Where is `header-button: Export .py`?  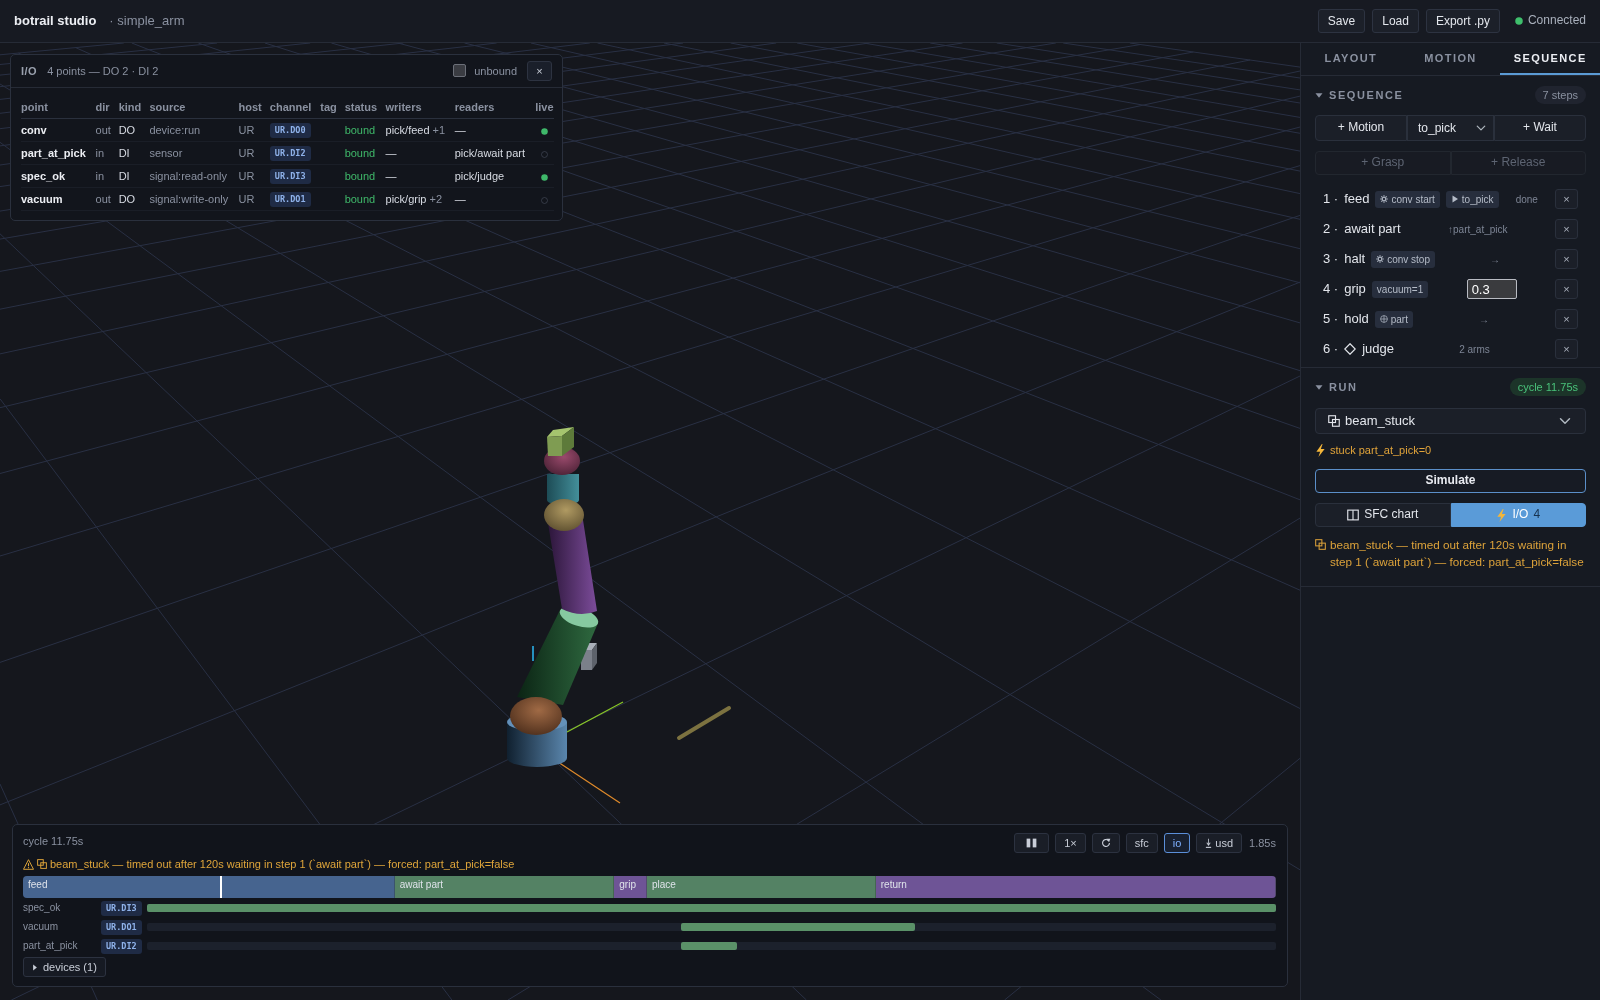 header-button: Export .py is located at coordinates (1462, 21).